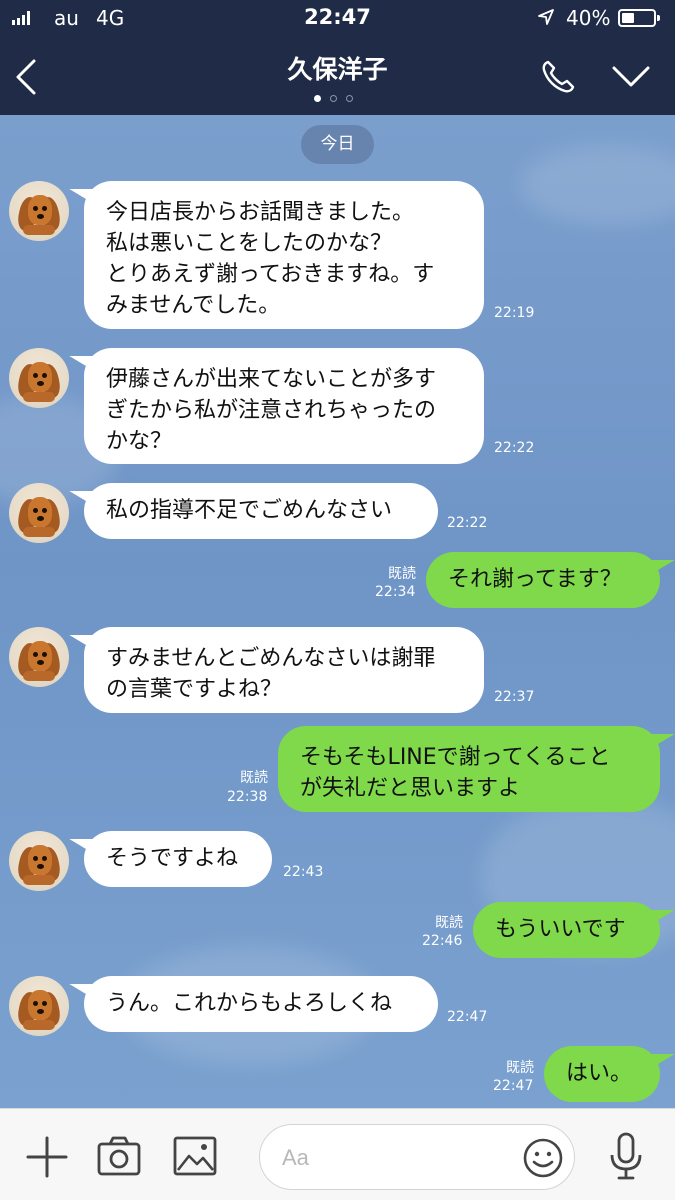  I want to click on page-indicator, so click(333, 98).